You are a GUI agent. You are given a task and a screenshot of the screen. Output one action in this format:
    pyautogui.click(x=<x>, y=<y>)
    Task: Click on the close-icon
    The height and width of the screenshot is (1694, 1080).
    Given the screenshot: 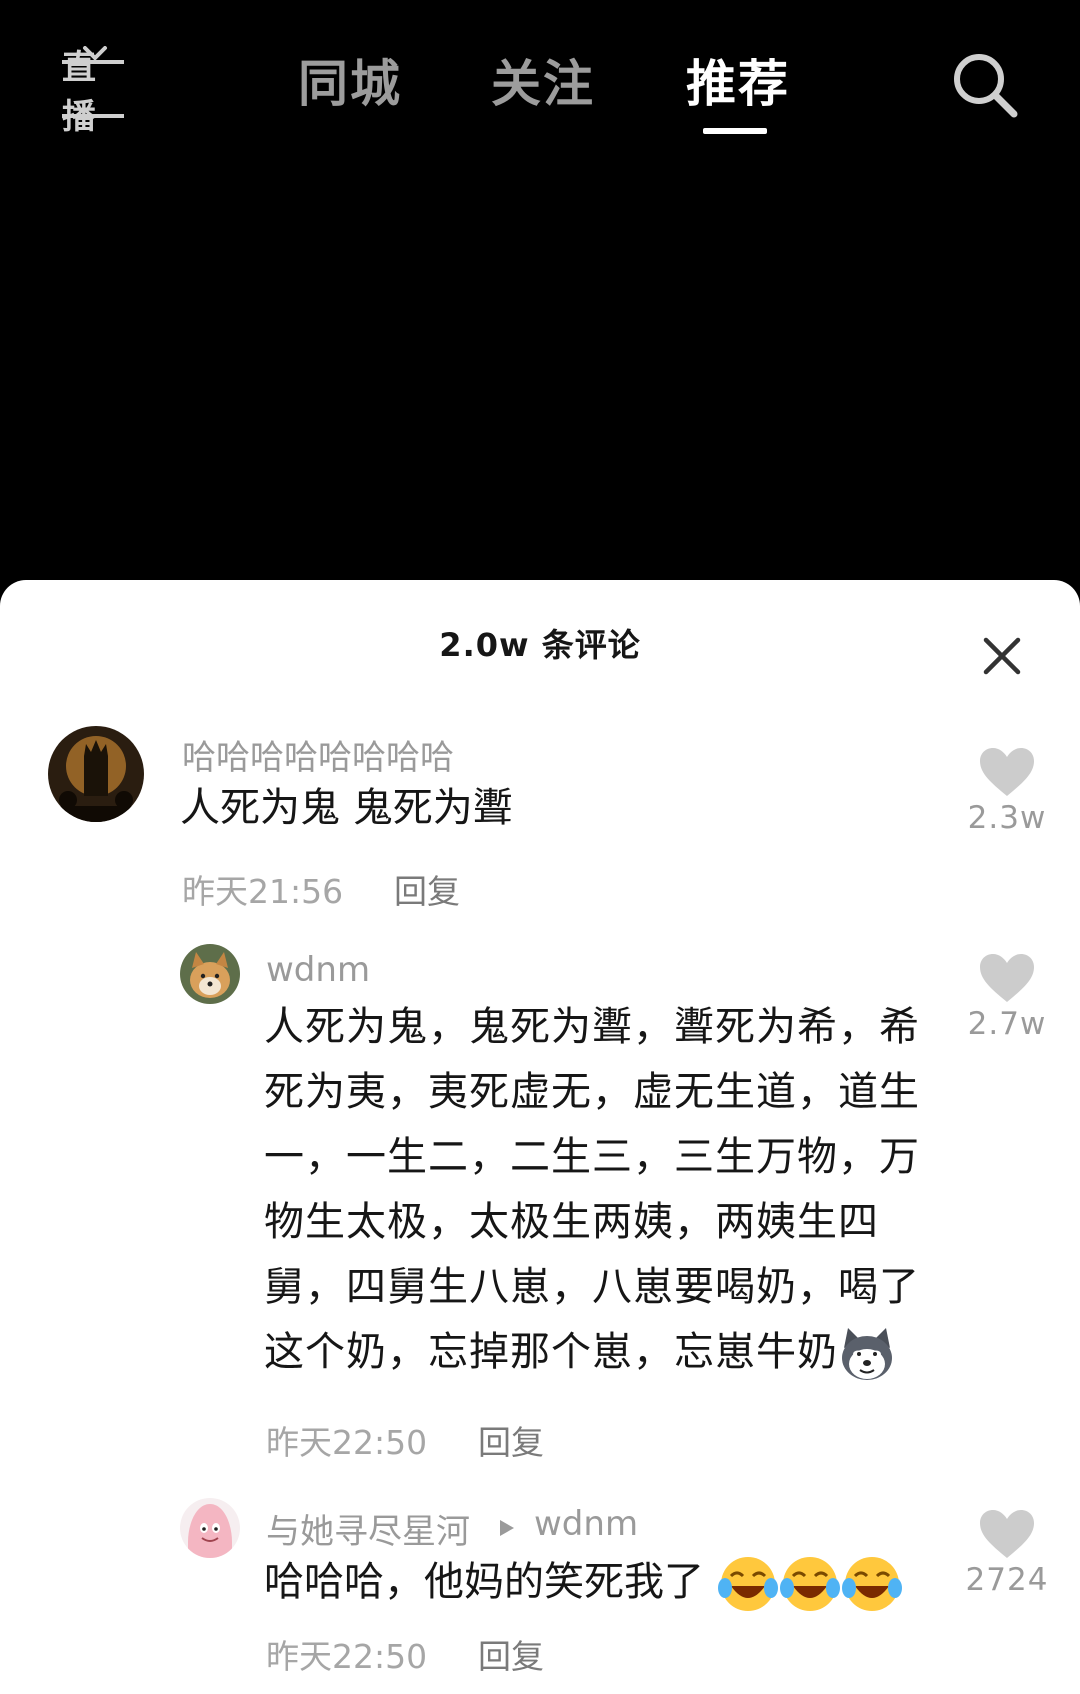 What is the action you would take?
    pyautogui.click(x=1002, y=656)
    